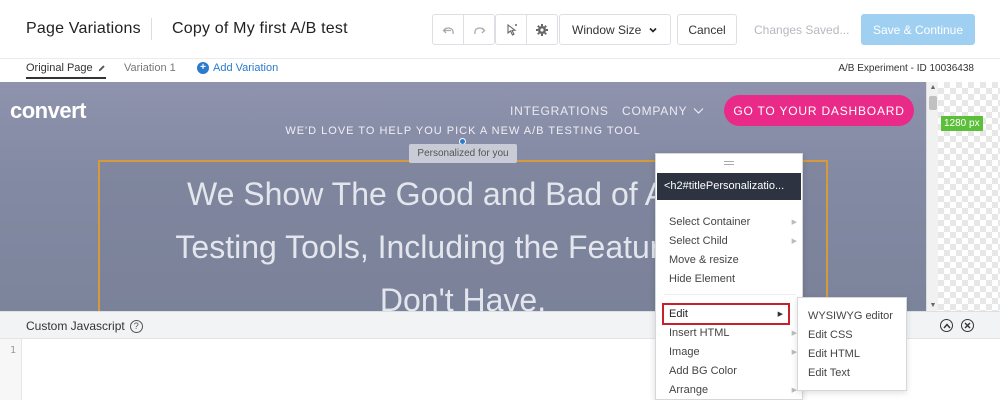 The height and width of the screenshot is (400, 1000). I want to click on help-icon: ?, so click(136, 326).